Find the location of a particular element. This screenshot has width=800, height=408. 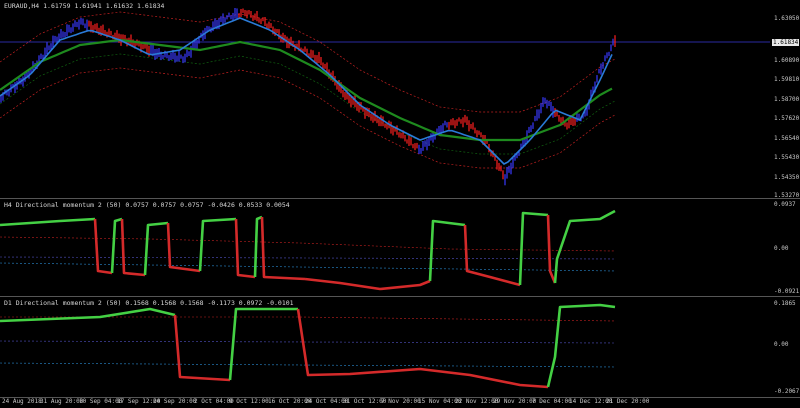

h4-mid-level-line is located at coordinates (308, 258).